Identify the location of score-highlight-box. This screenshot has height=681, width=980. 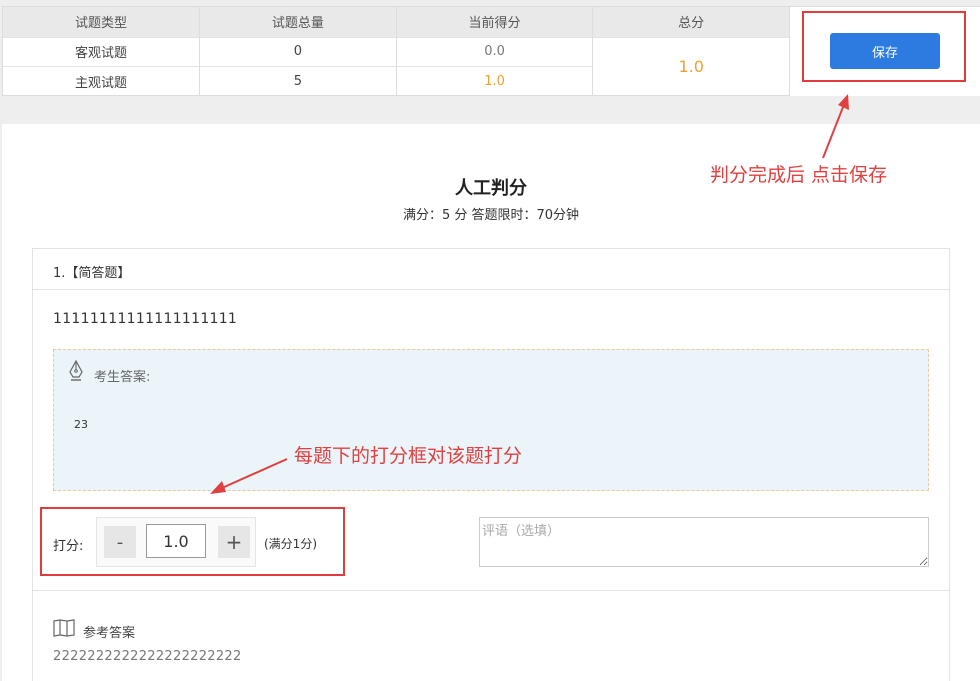
(192, 541).